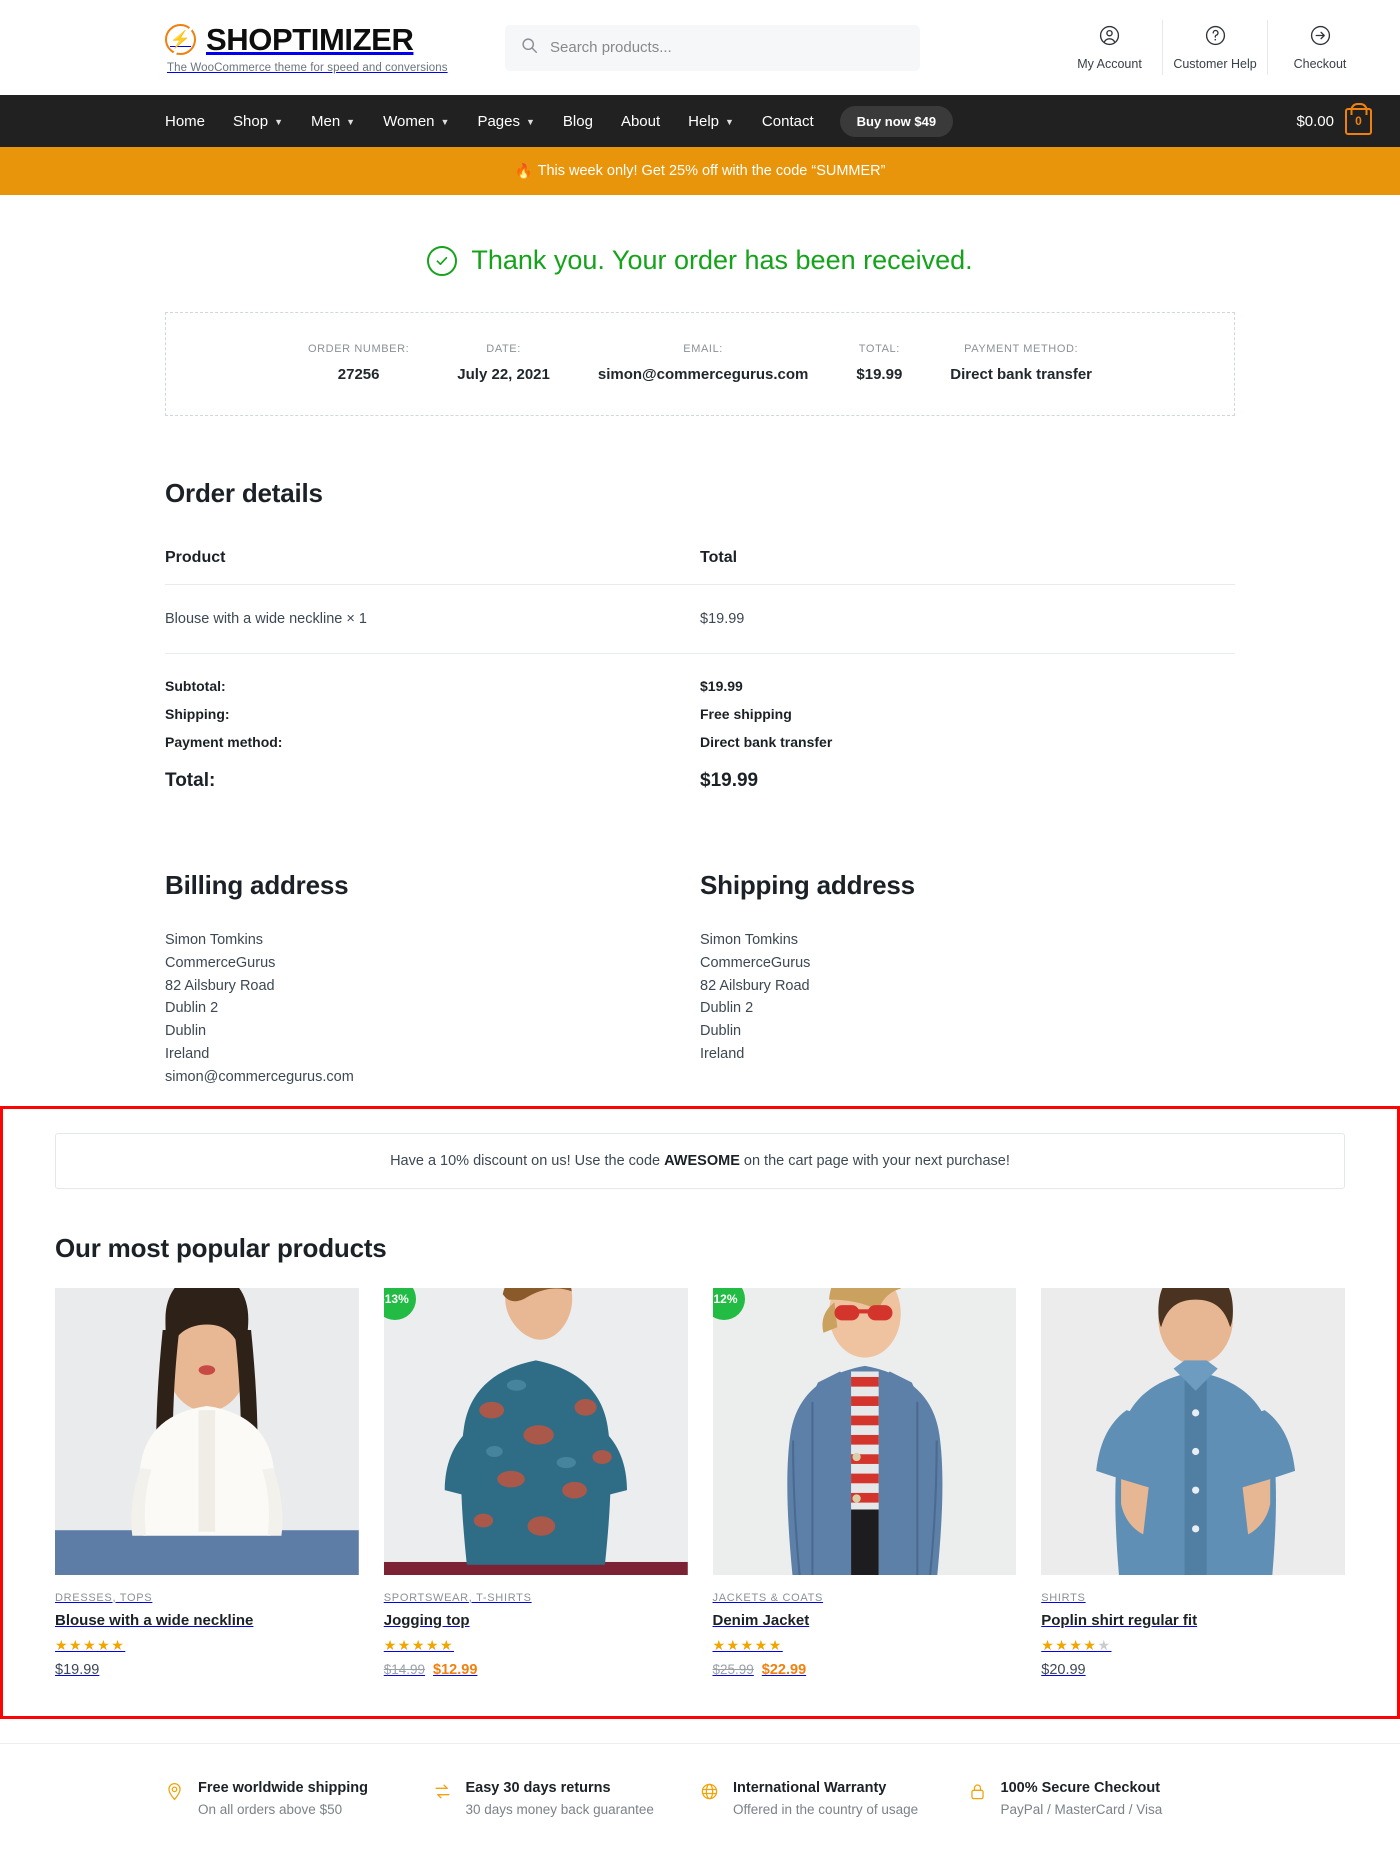  Describe the element at coordinates (503, 363) in the screenshot. I see `order-date-field: DATE: July 22, 2021` at that location.